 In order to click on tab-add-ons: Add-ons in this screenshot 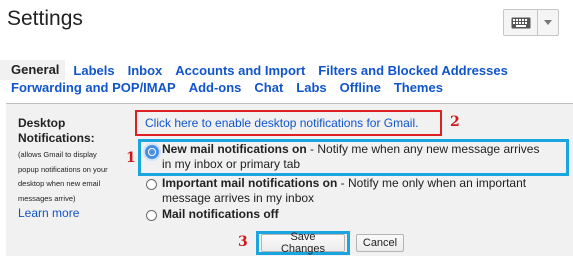, I will do `click(215, 87)`.